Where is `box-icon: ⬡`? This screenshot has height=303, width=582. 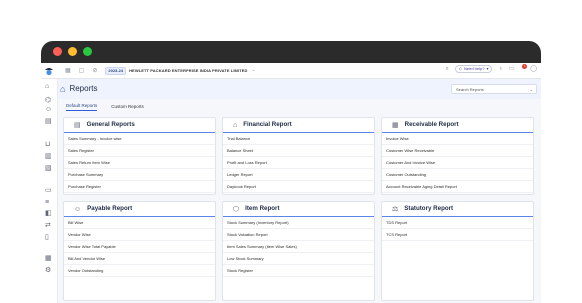
box-icon: ⬡ is located at coordinates (236, 209).